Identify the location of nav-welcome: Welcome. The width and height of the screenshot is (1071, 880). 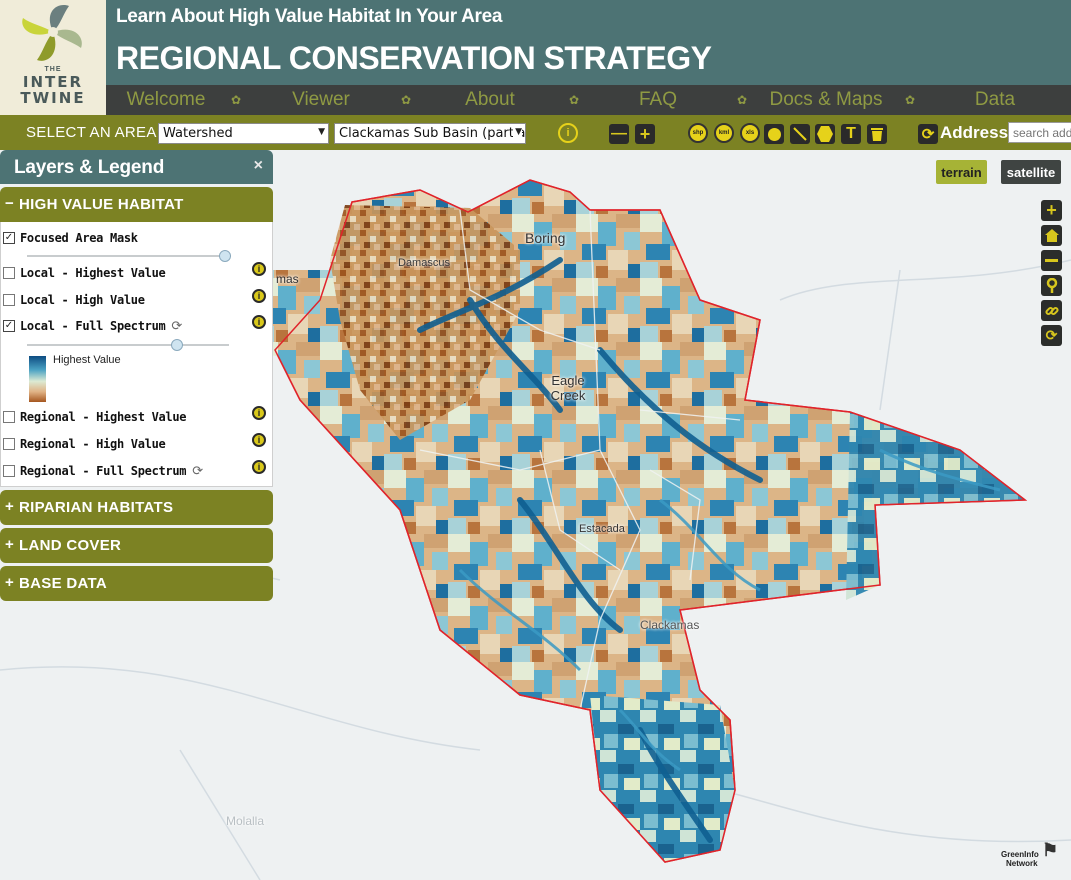
(166, 100).